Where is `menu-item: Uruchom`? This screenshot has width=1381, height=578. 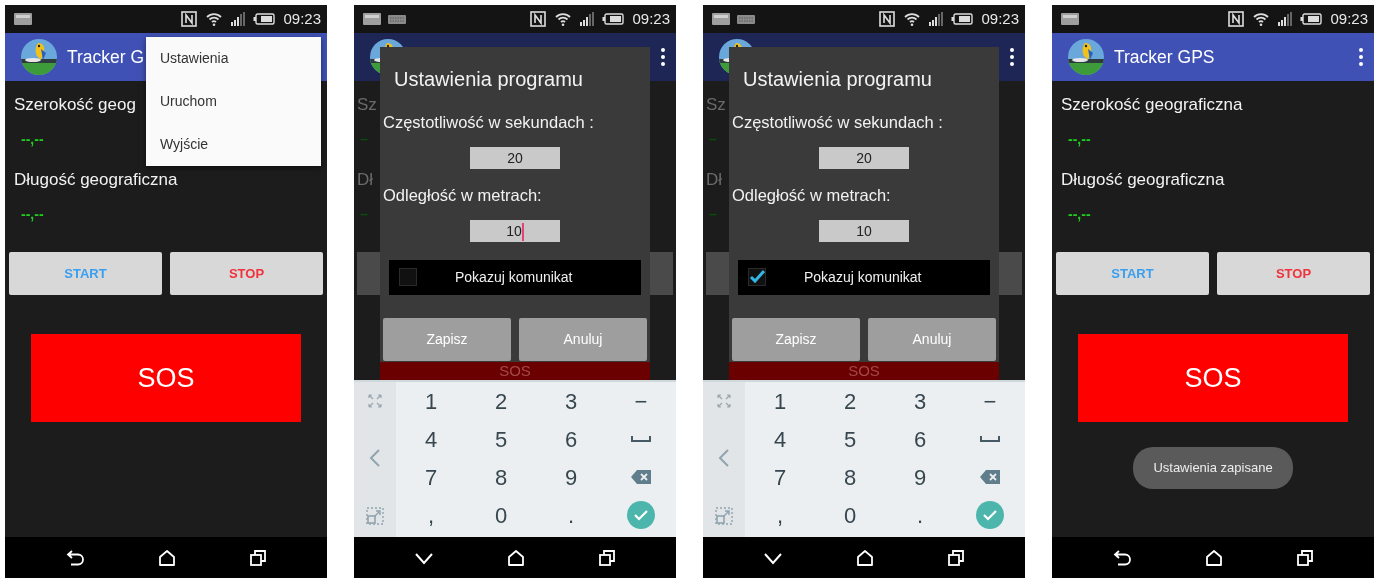 menu-item: Uruchom is located at coordinates (233, 101).